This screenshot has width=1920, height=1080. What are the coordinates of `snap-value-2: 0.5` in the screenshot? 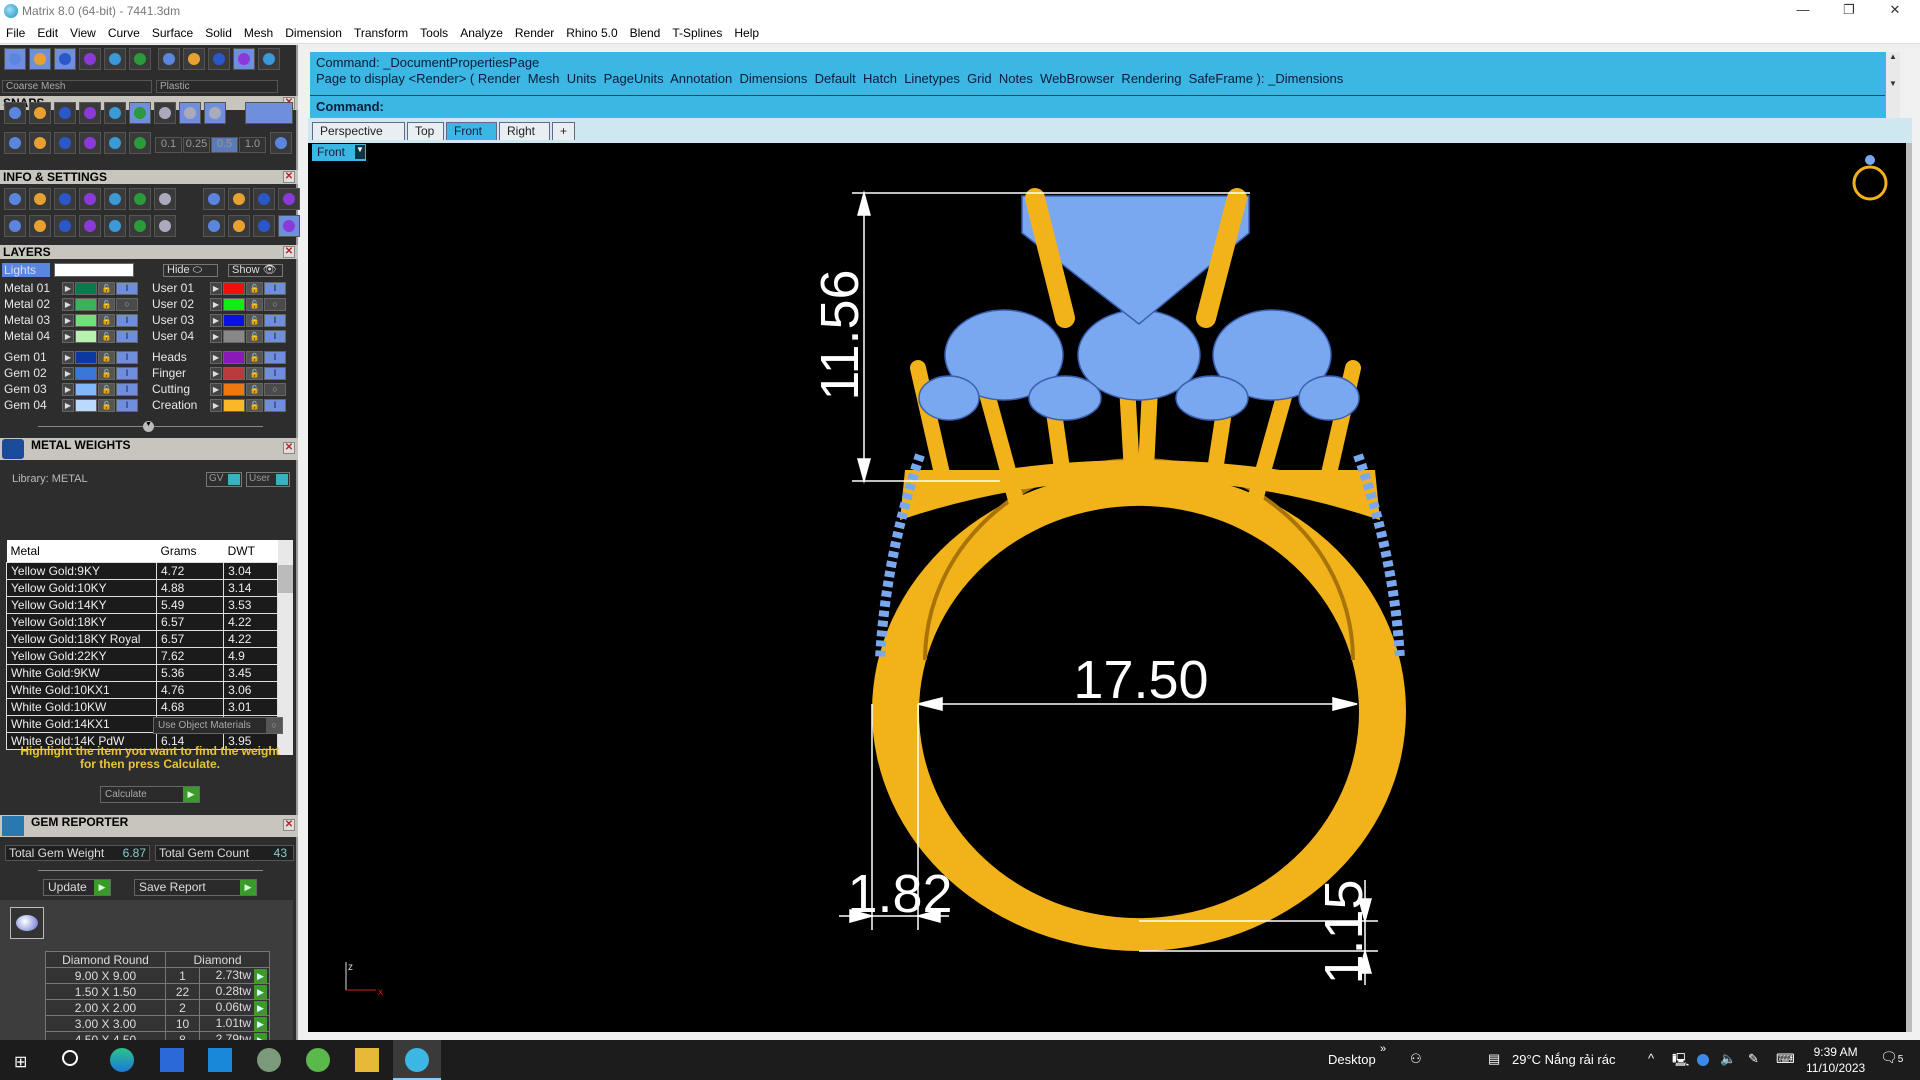 It's located at (224, 145).